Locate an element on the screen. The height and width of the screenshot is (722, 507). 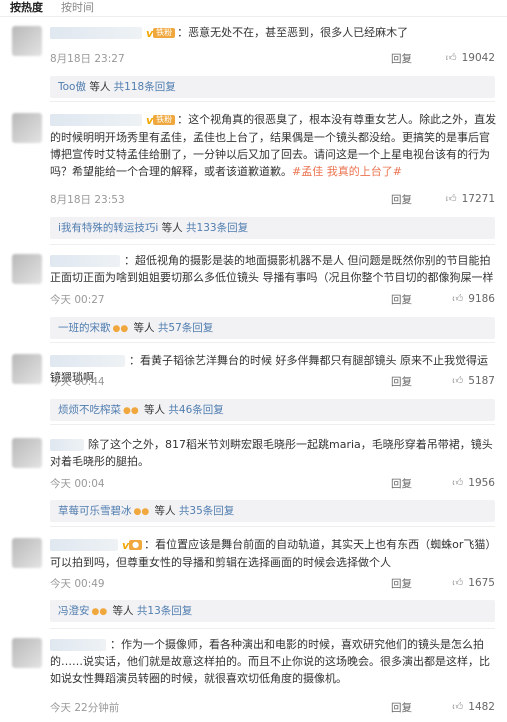
comment-meta: 8月18日 23:27 回复 👍︎ 19042 is located at coordinates (273, 59).